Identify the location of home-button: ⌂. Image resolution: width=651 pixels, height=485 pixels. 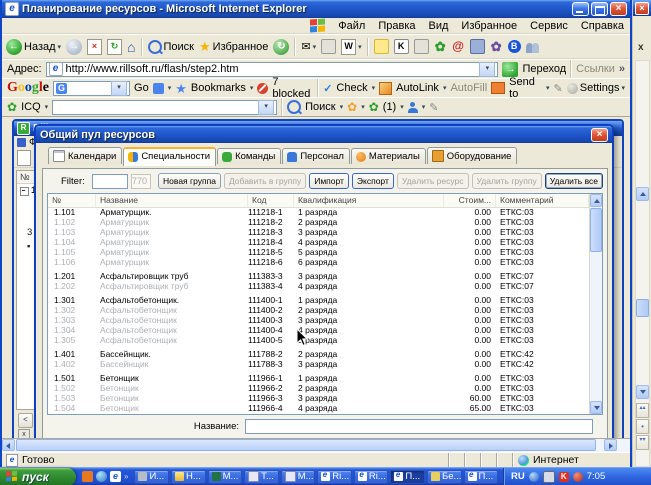
(131, 47).